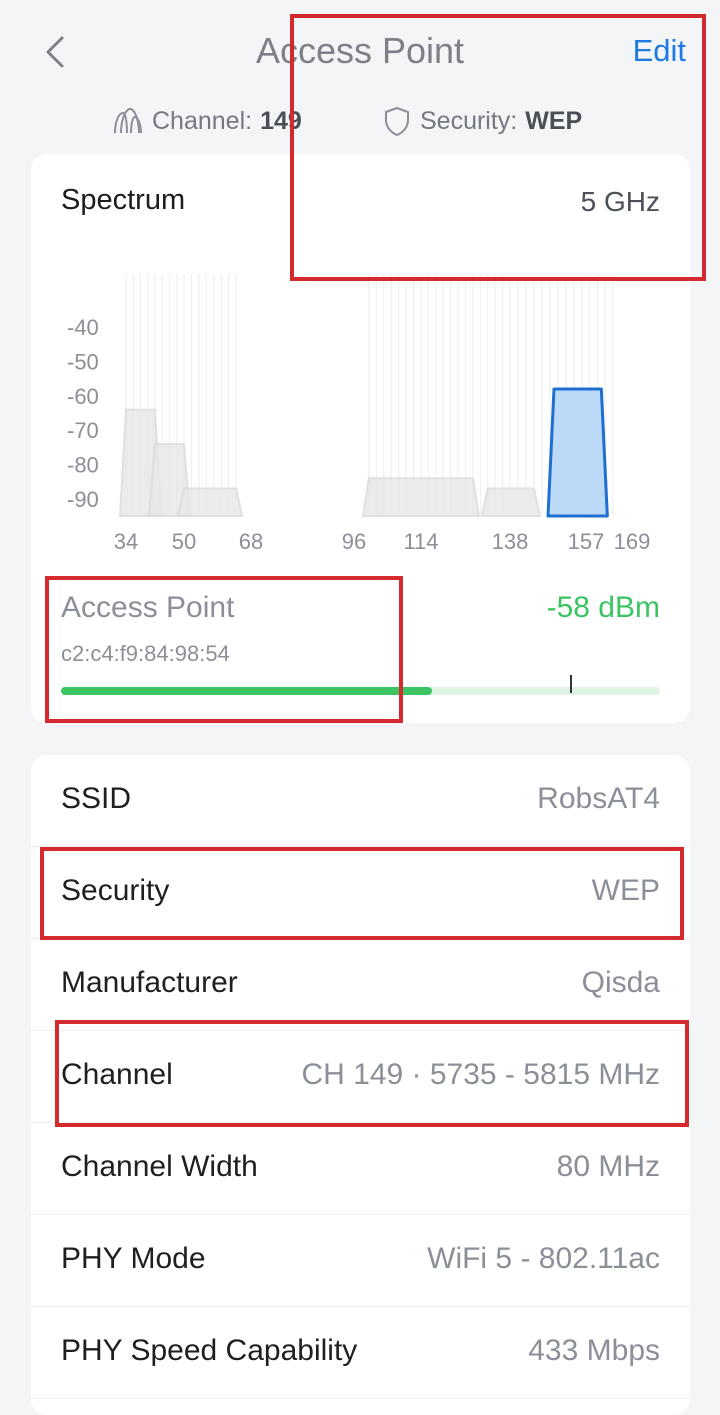 The height and width of the screenshot is (1415, 720). What do you see at coordinates (420, 541) in the screenshot?
I see `x-tick-label: 114` at bounding box center [420, 541].